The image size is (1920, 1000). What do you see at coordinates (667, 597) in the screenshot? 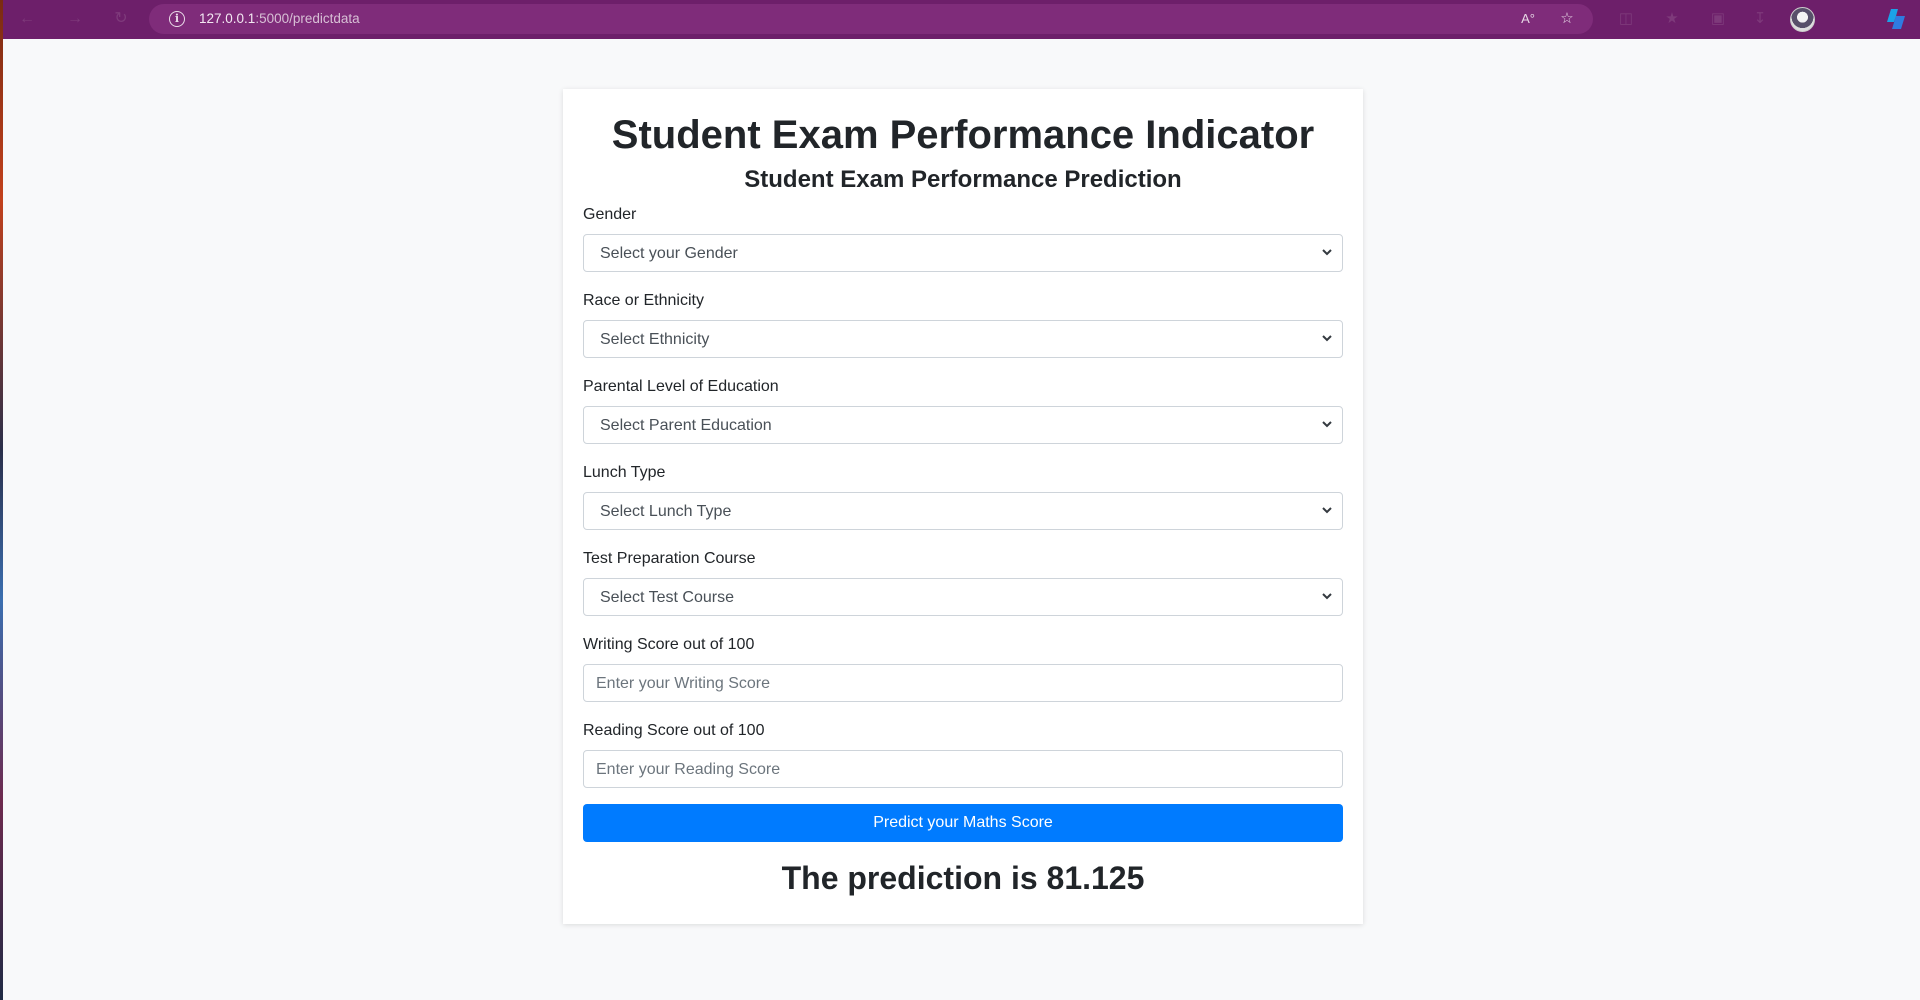
I see `test-prep-select-value: Select Test Course` at bounding box center [667, 597].